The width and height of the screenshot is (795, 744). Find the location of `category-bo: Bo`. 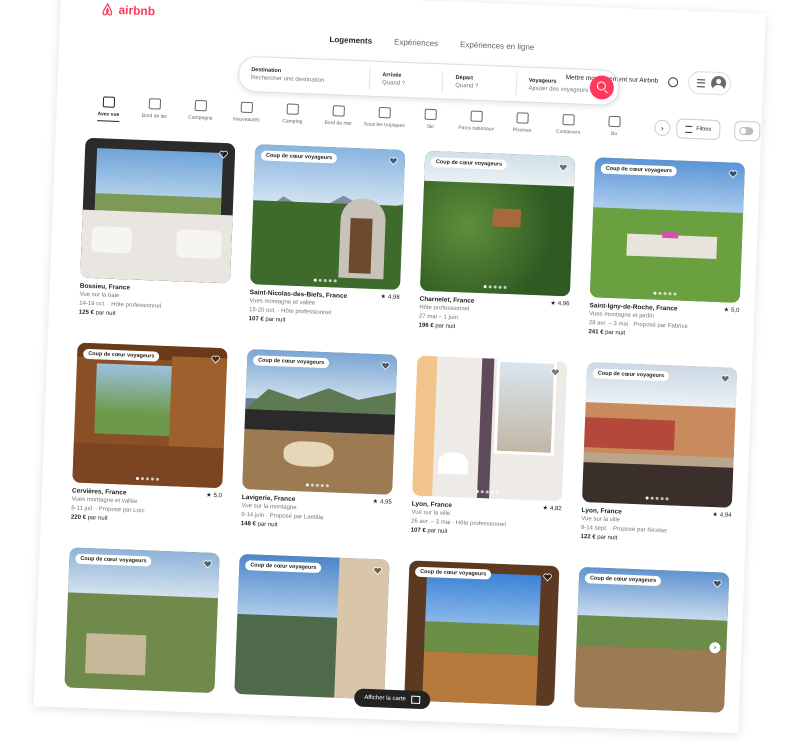

category-bo: Bo is located at coordinates (614, 126).